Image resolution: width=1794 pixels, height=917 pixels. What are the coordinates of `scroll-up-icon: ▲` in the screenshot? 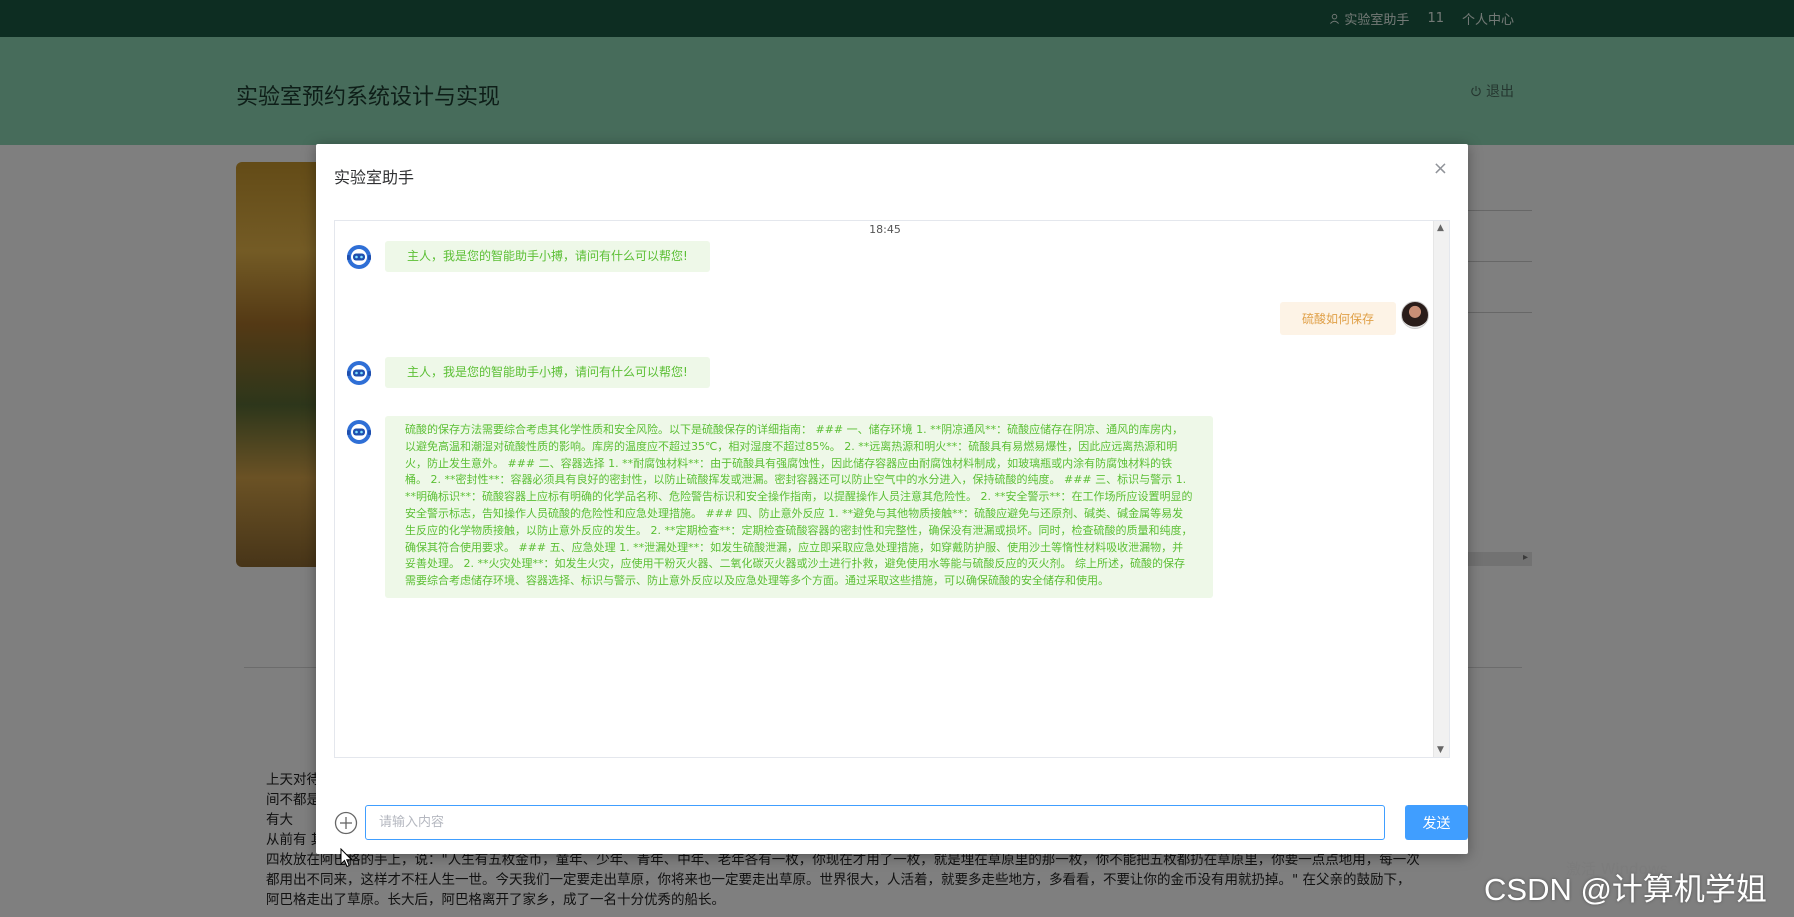 It's located at (1440, 228).